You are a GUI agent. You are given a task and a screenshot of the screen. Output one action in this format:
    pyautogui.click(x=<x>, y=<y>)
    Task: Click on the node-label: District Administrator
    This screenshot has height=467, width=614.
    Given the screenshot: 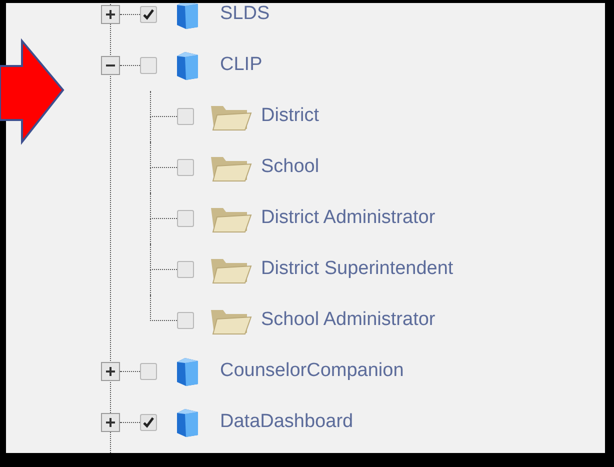 What is the action you would take?
    pyautogui.click(x=348, y=218)
    